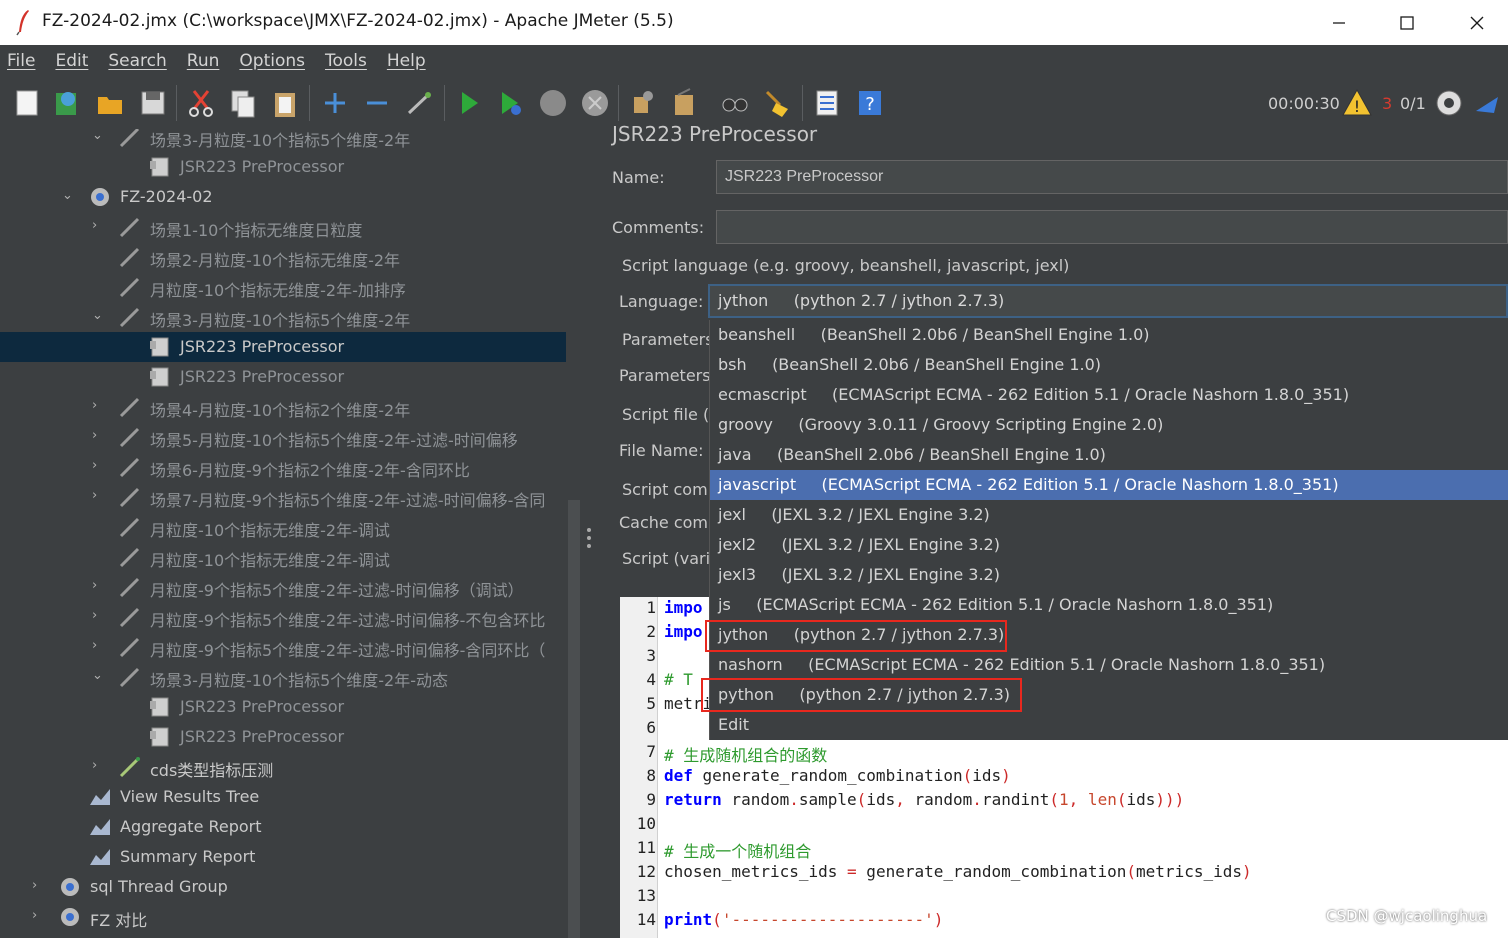  Describe the element at coordinates (283, 857) in the screenshot. I see `tree-item: Summary Report` at that location.